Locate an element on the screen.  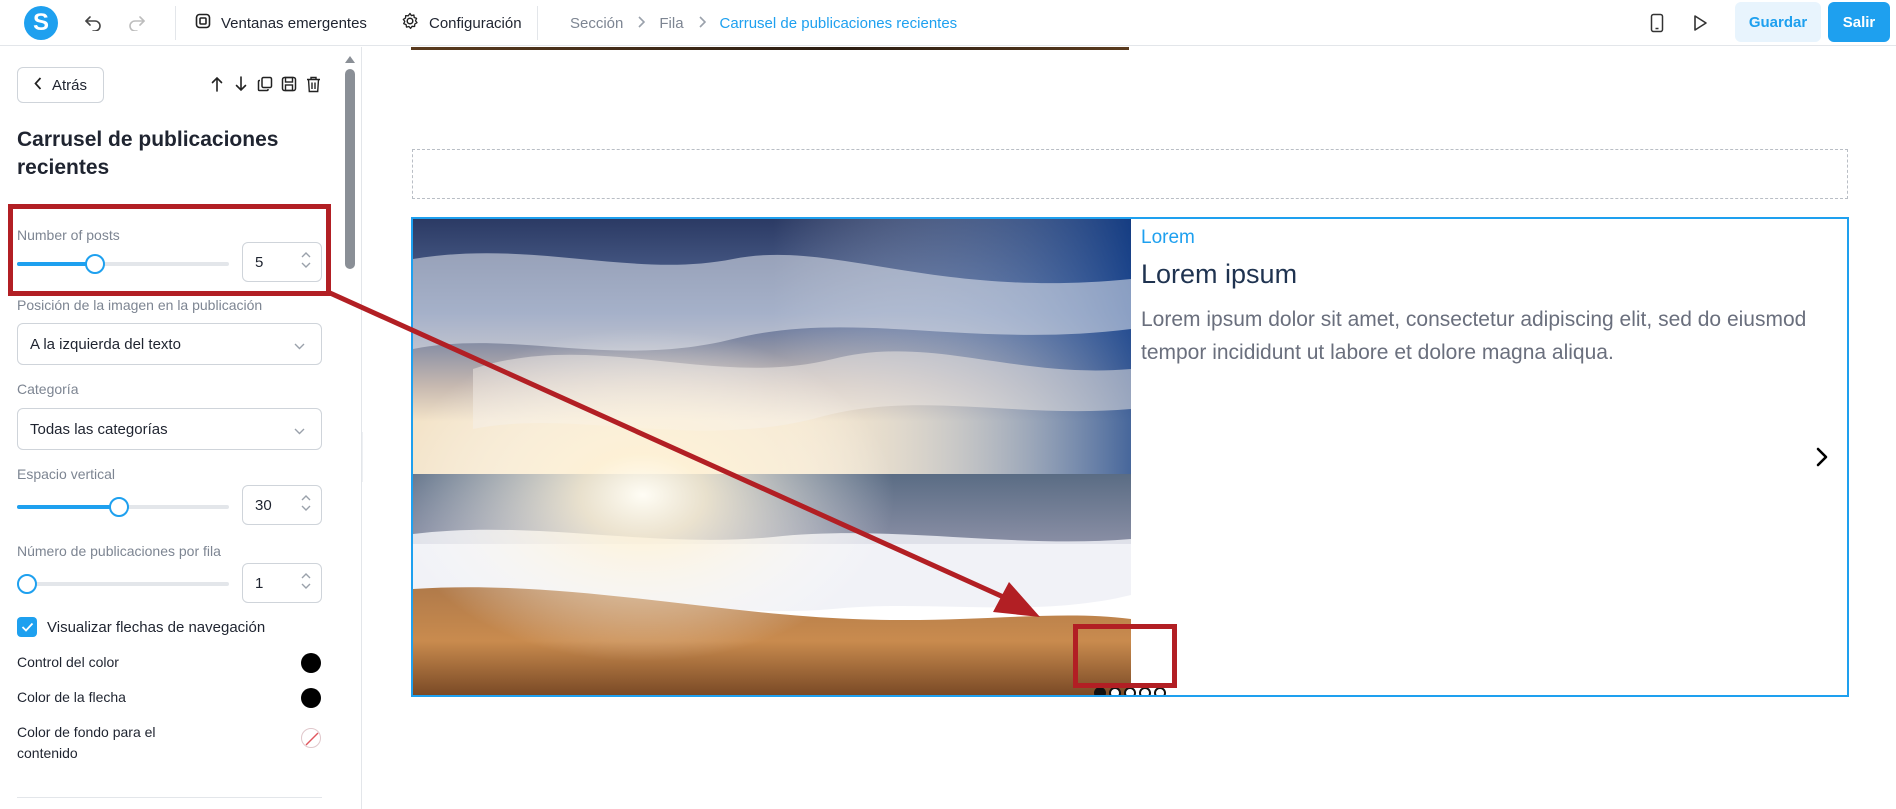
back-button: Atrás is located at coordinates (60, 85).